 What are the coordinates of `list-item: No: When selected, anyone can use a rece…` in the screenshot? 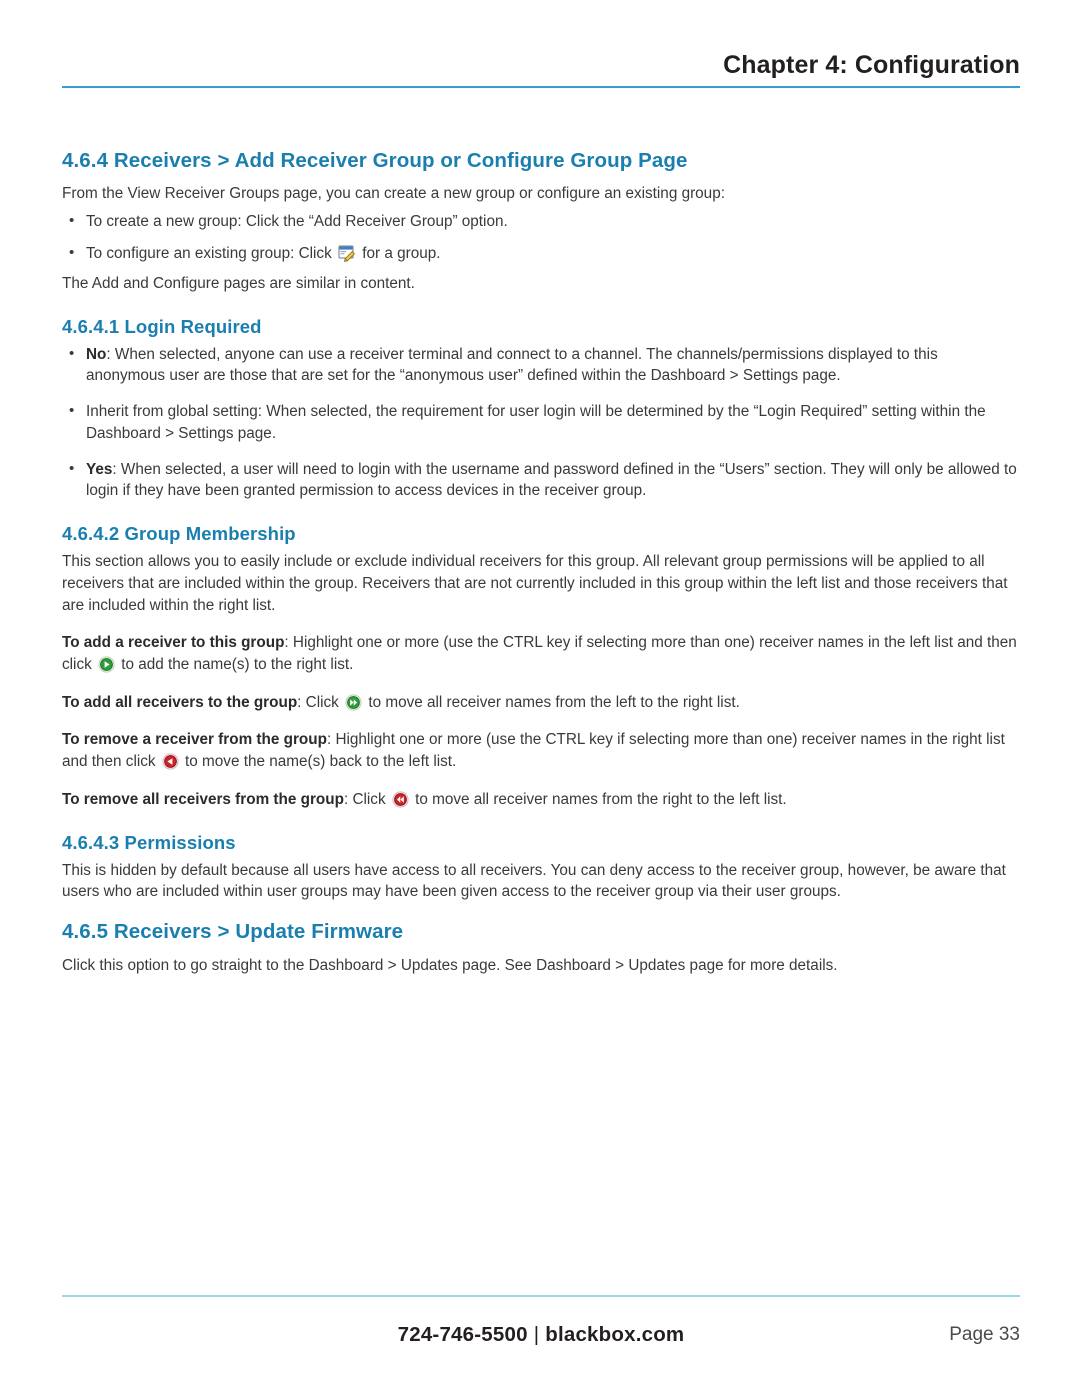 It's located at (541, 365).